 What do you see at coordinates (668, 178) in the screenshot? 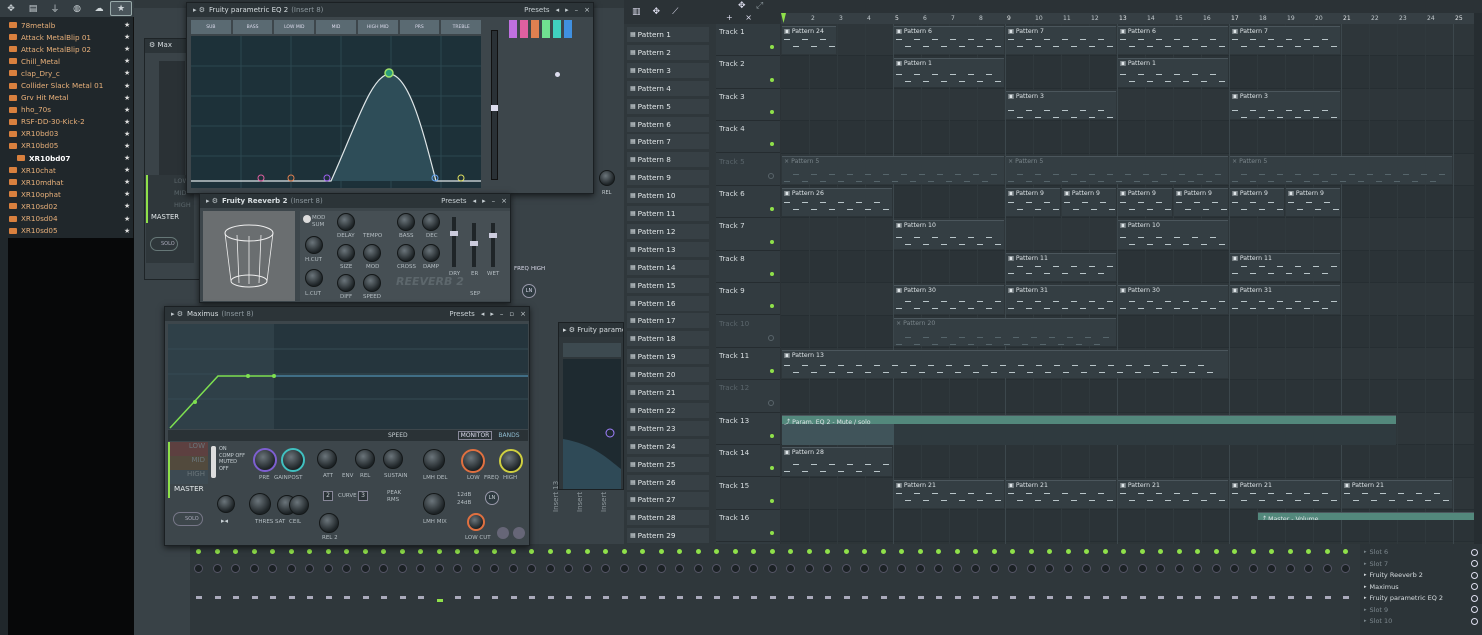
I see `pattern-item: ▦ Pattern 9` at bounding box center [668, 178].